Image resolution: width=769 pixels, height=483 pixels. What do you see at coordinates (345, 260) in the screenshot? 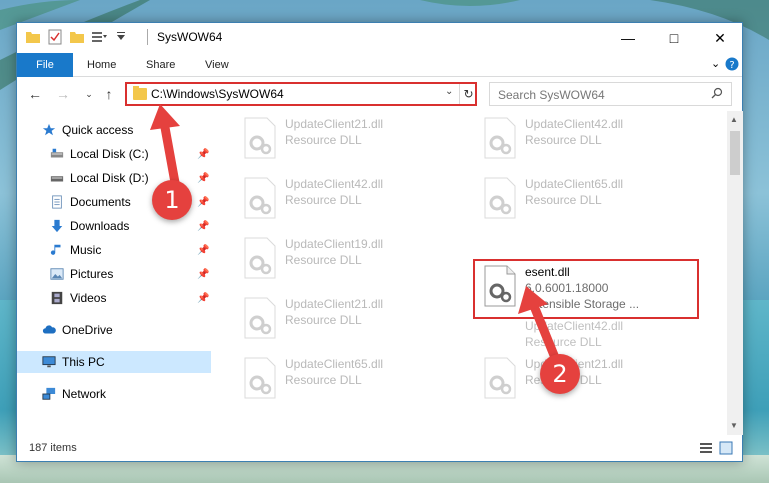
I see `list-item: UpdateClient19.dll Resource DLL` at bounding box center [345, 260].